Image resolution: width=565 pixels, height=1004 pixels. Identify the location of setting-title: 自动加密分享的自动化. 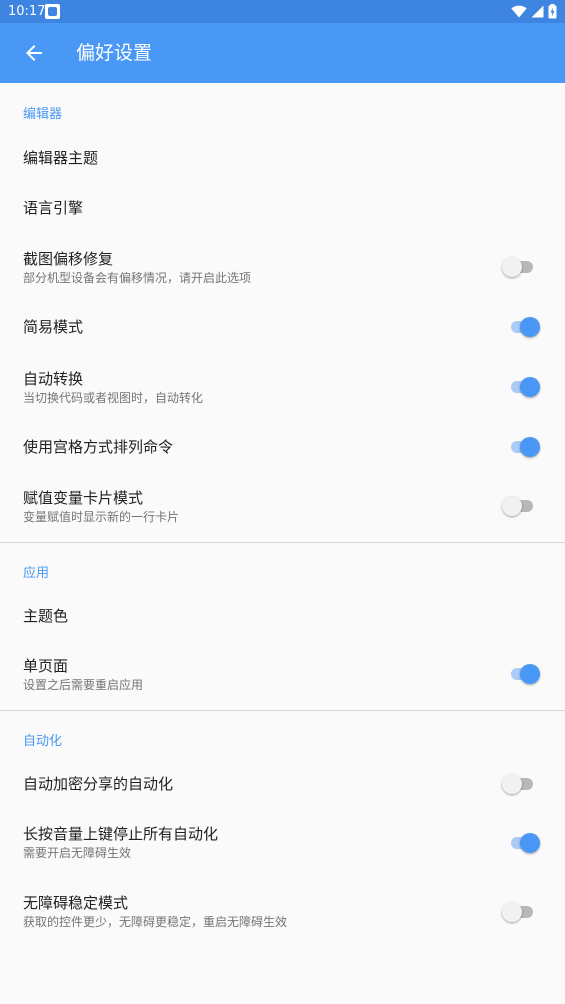
(98, 784).